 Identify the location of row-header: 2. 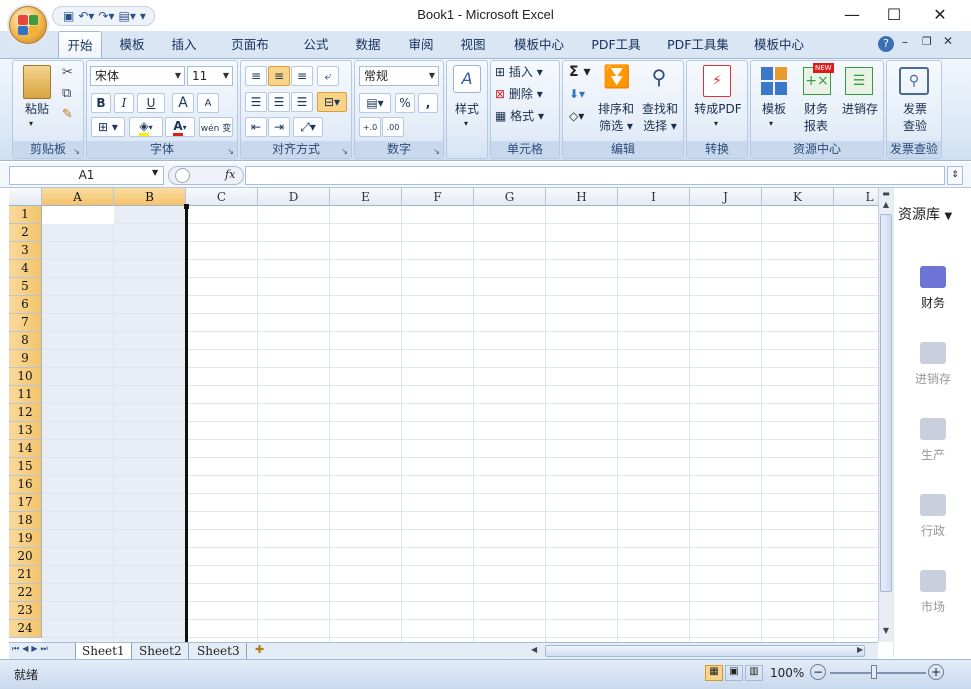
(25, 233).